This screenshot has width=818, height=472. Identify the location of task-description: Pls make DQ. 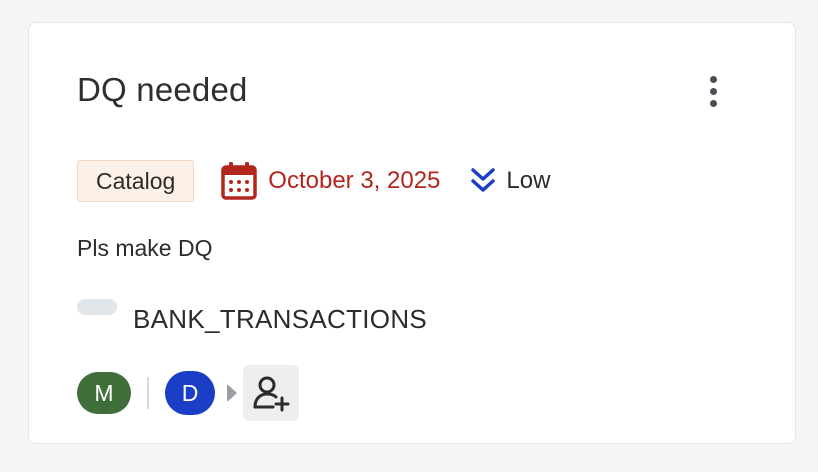
(145, 248).